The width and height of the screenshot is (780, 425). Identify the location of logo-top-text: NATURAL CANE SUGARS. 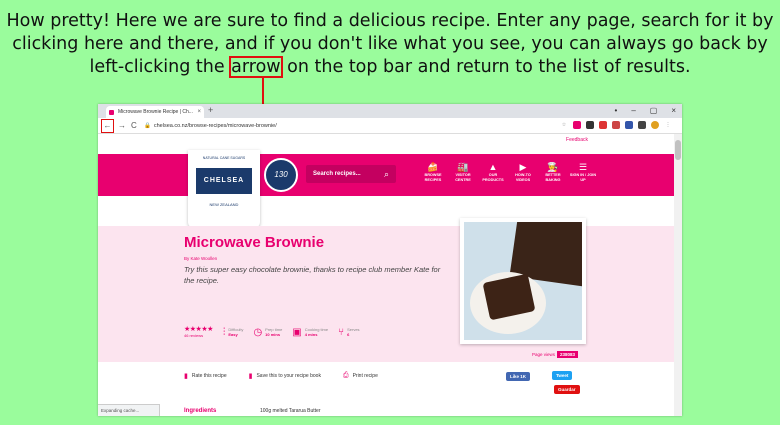
(224, 158).